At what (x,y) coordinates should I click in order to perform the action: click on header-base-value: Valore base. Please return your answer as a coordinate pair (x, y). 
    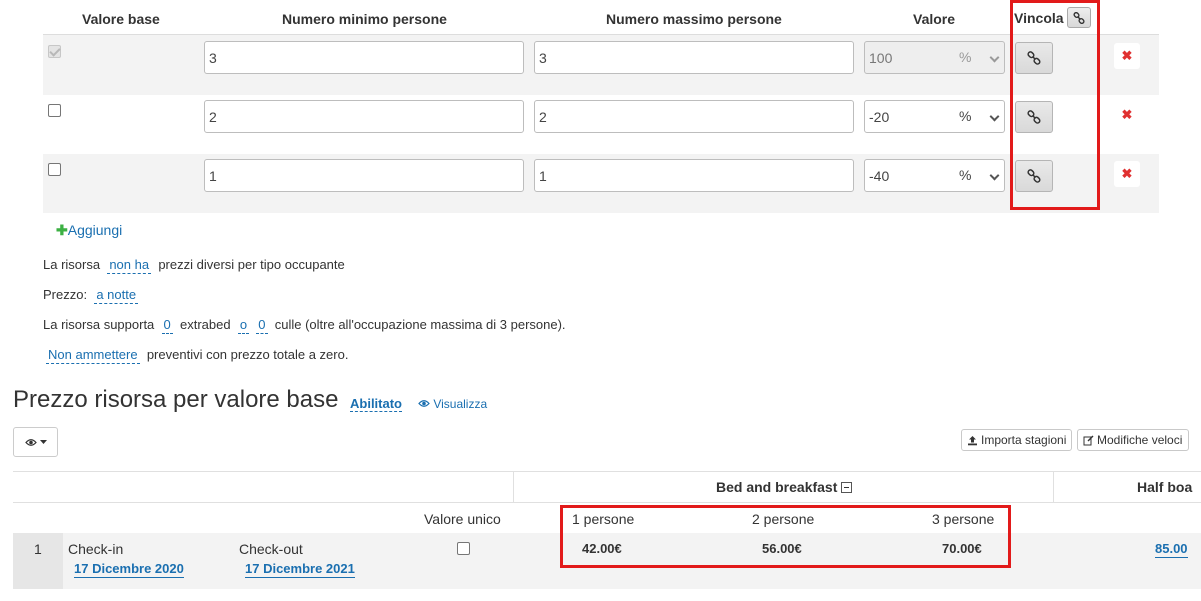
    Looking at the image, I should click on (121, 19).